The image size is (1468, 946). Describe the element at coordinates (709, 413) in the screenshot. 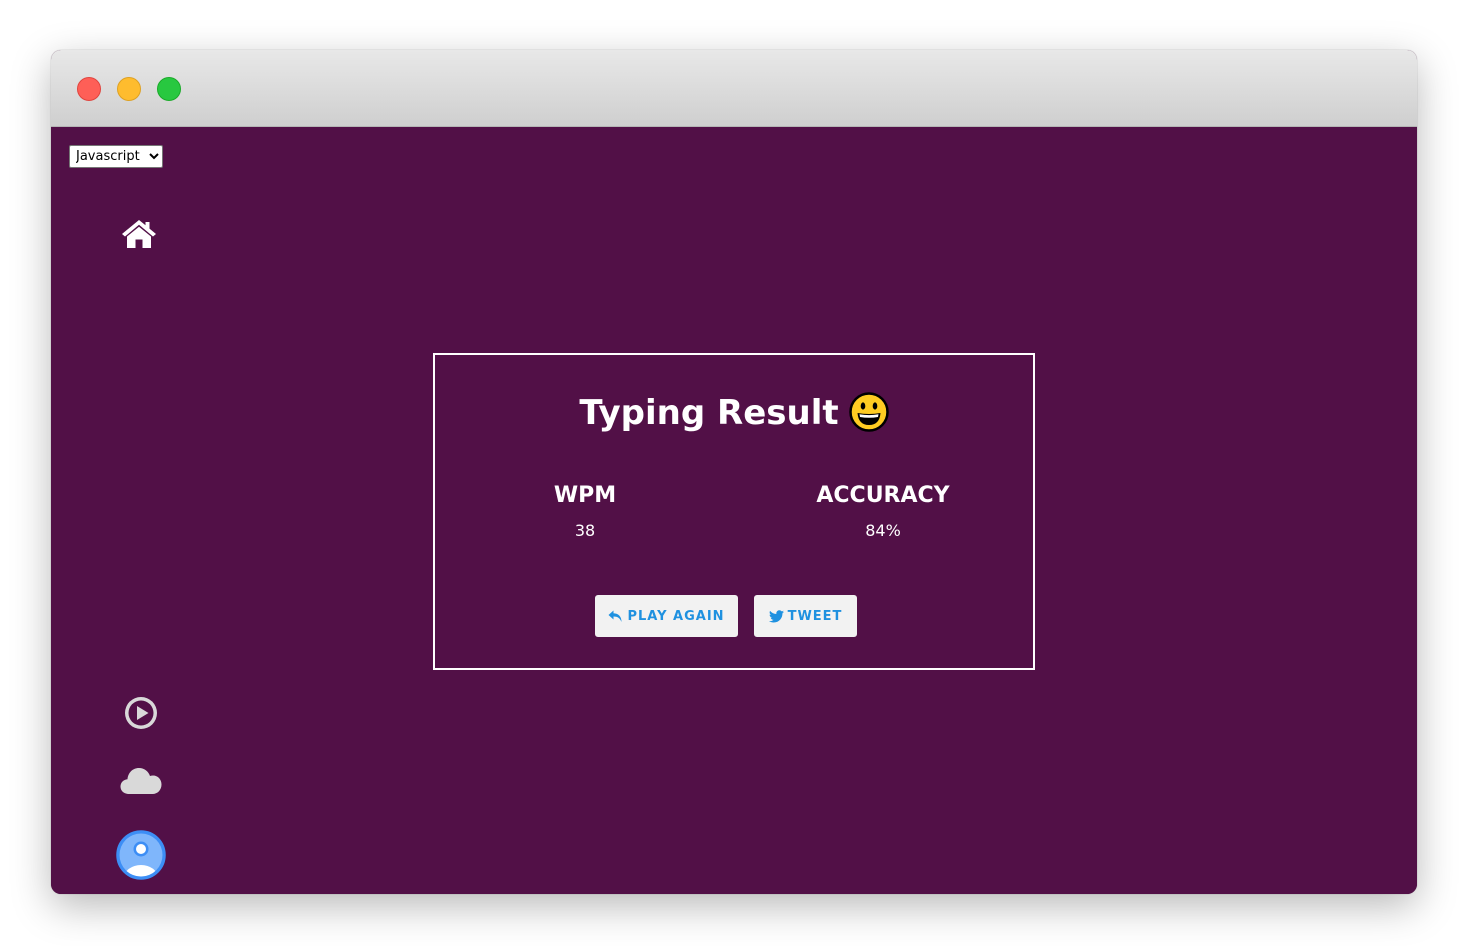

I see `result-title-text: Typing Result` at that location.